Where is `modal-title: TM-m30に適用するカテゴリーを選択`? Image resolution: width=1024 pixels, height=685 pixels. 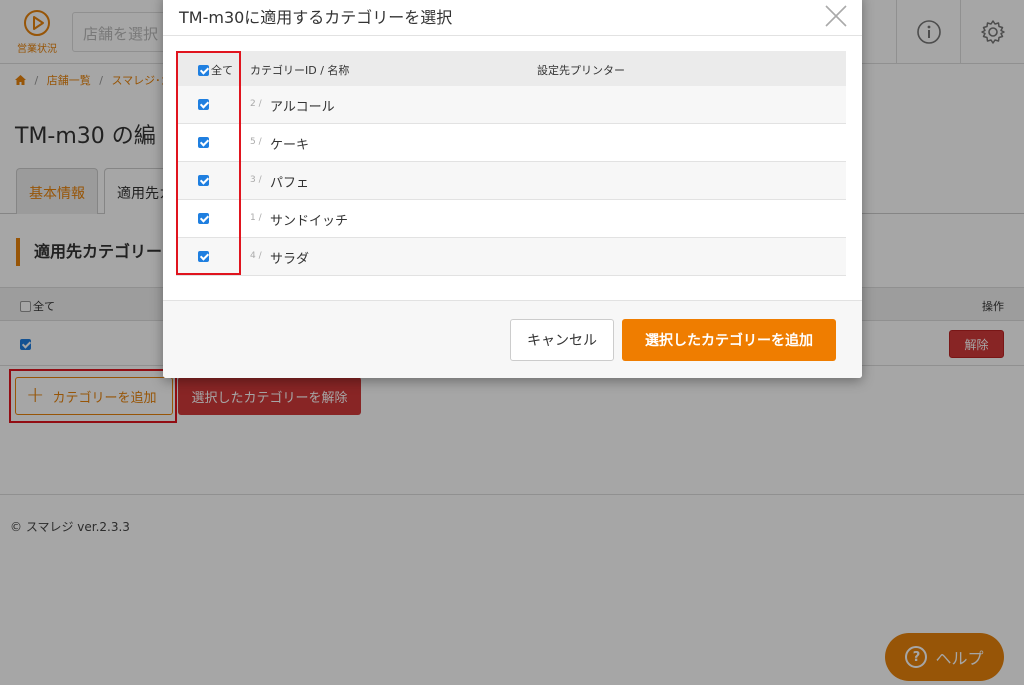
modal-title: TM-m30に適用するカテゴリーを選択 is located at coordinates (316, 17).